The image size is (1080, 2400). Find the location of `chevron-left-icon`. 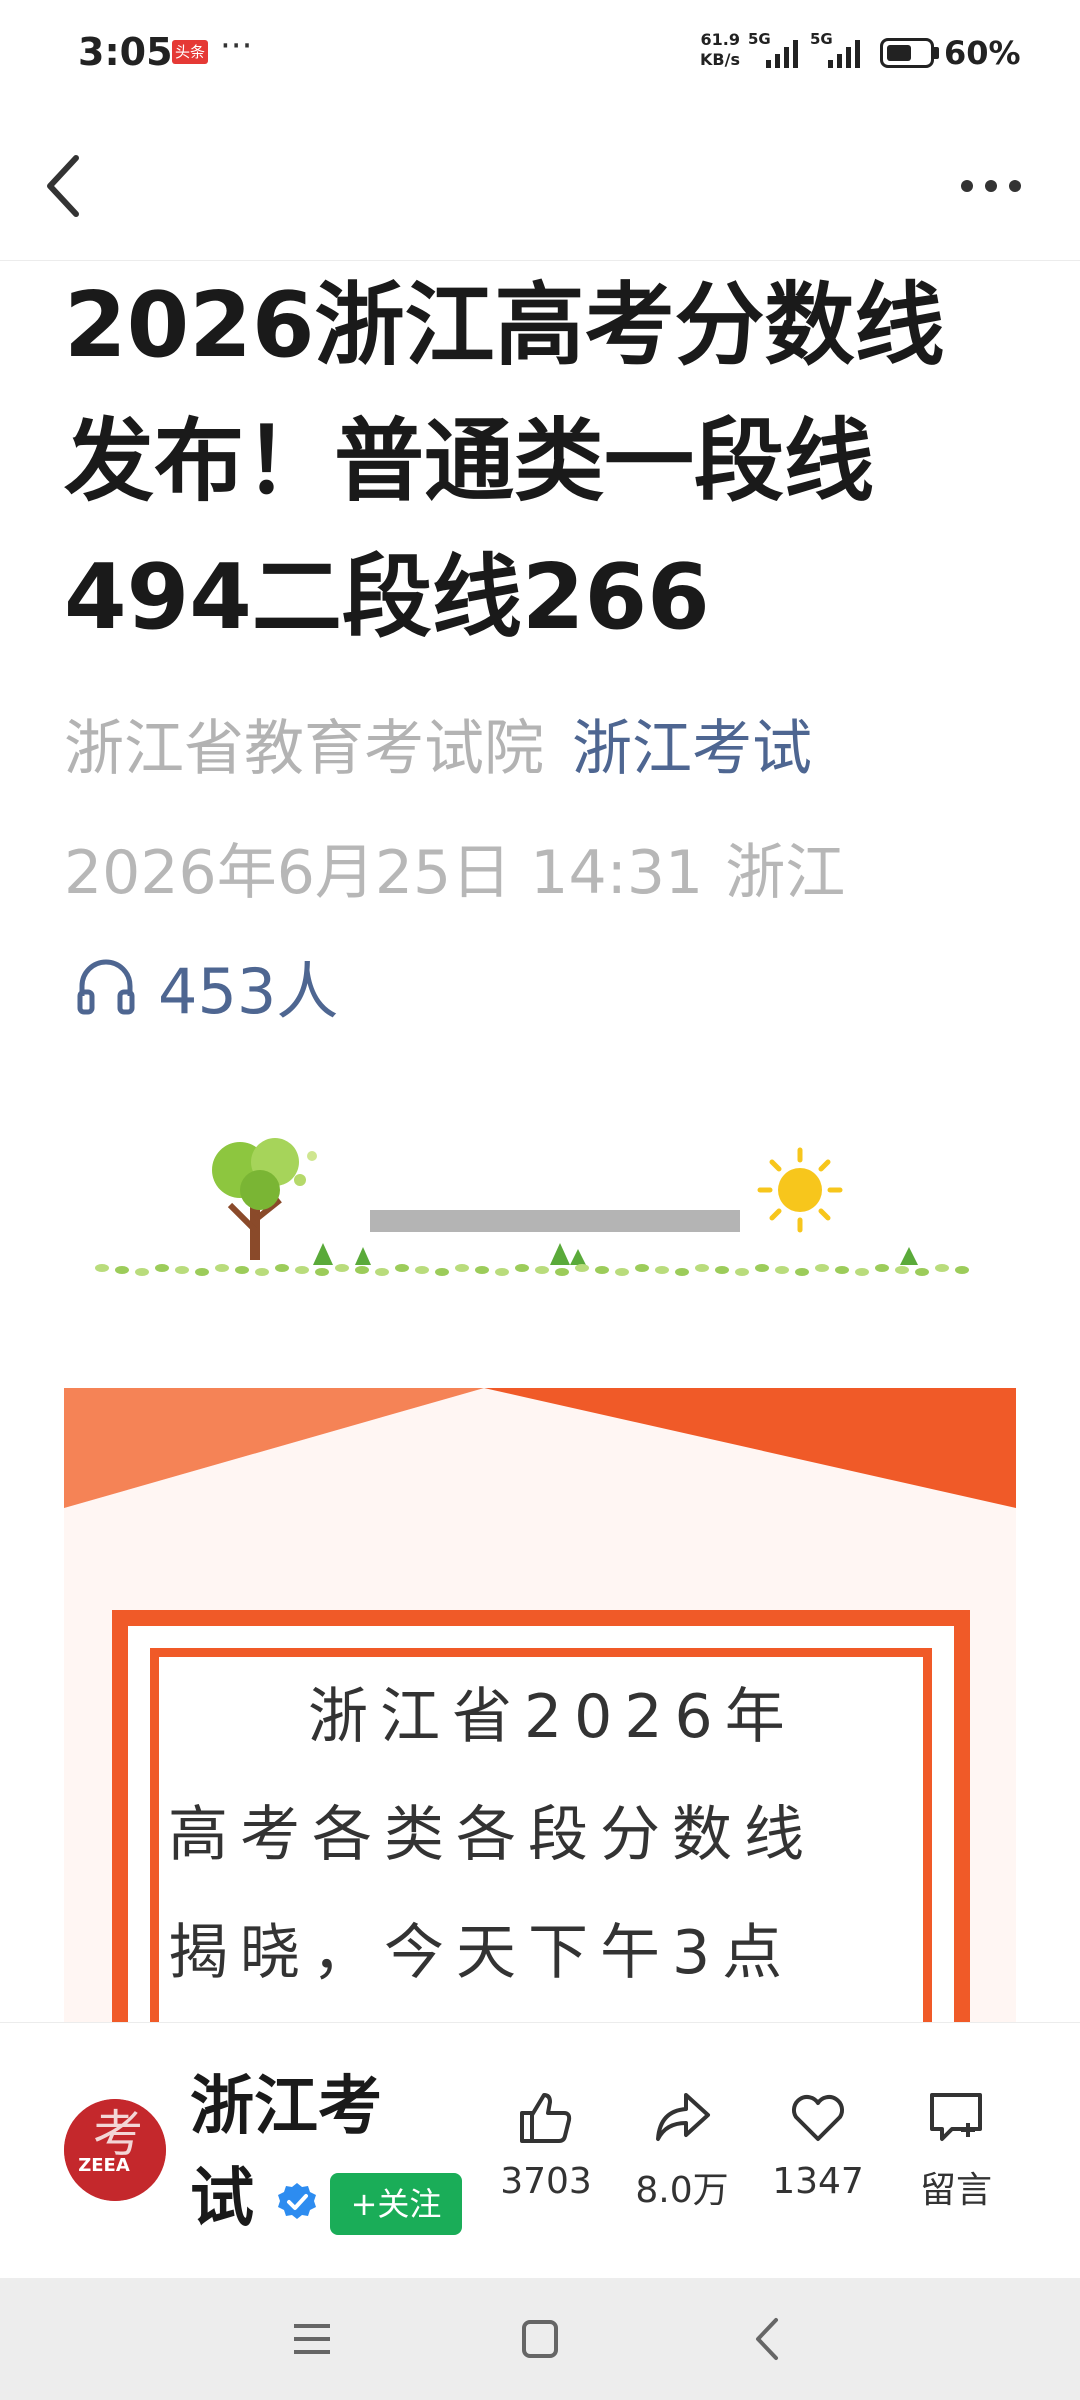

chevron-left-icon is located at coordinates (63, 186).